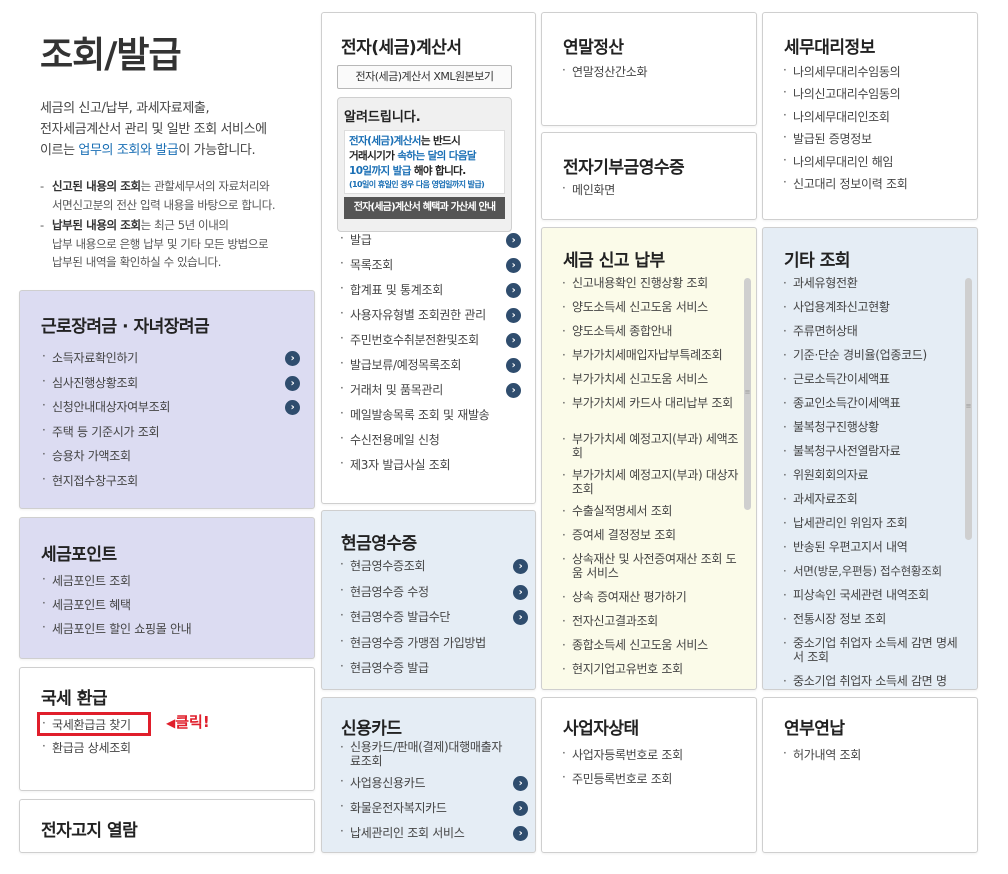 Image resolution: width=1008 pixels, height=874 pixels. What do you see at coordinates (430, 318) in the screenshot?
I see `list-item-permission: 사용자유형별 조회권한 관리›` at bounding box center [430, 318].